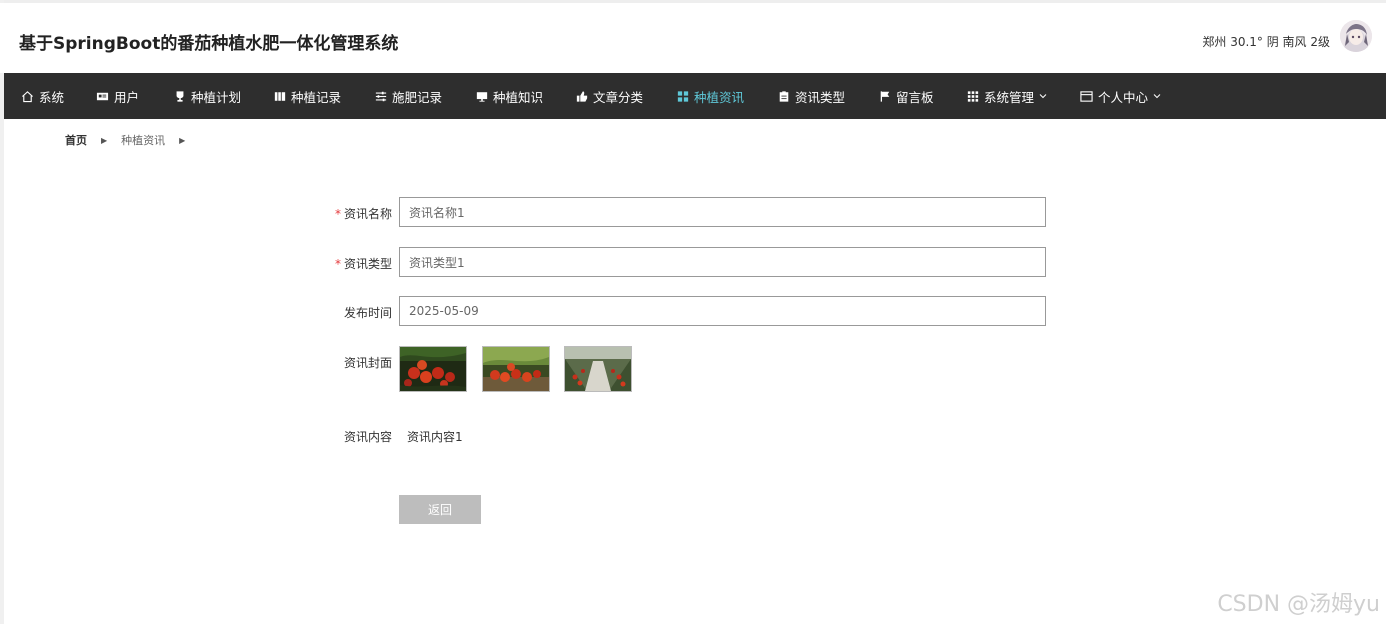 This screenshot has height=624, width=1386. Describe the element at coordinates (367, 264) in the screenshot. I see `news-type-label-text: 资讯类型` at that location.